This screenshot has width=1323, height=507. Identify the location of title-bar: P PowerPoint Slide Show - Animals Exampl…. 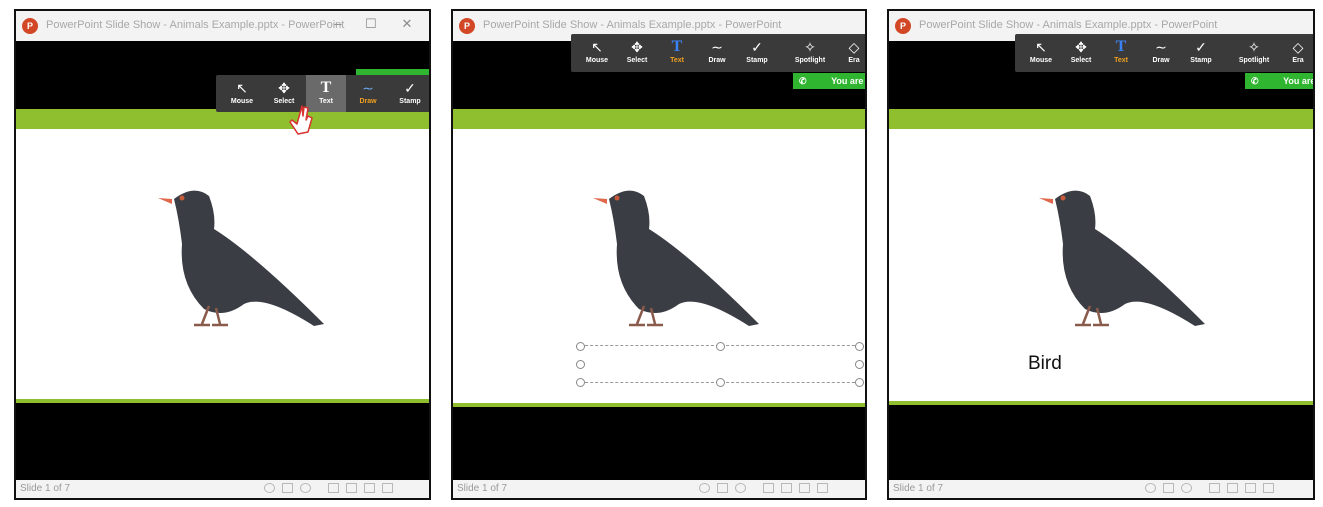
(222, 26).